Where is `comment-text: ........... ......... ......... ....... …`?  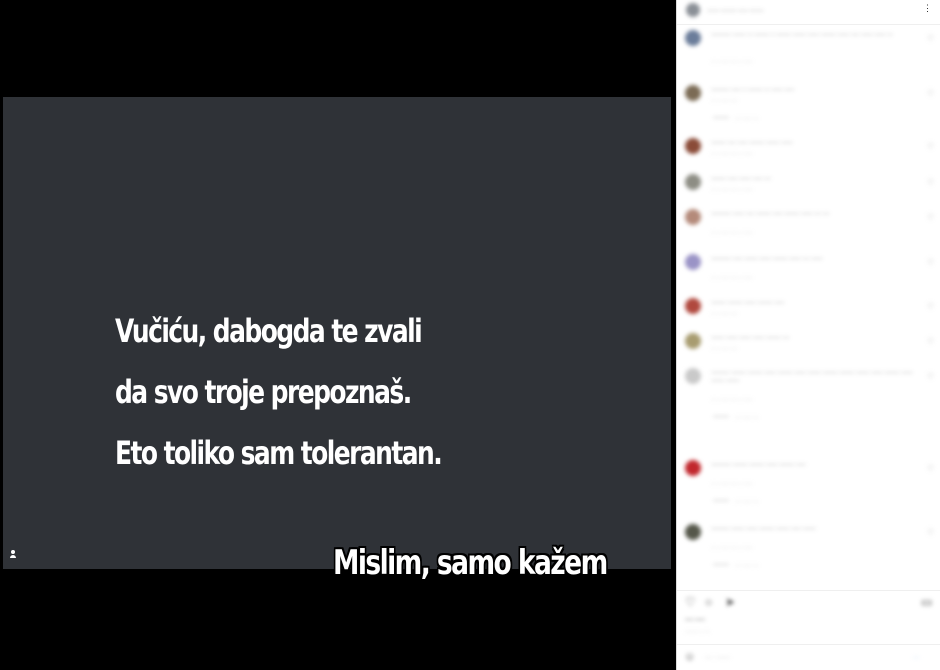
comment-text: ........... ......... ......... ....... … is located at coordinates (812, 376).